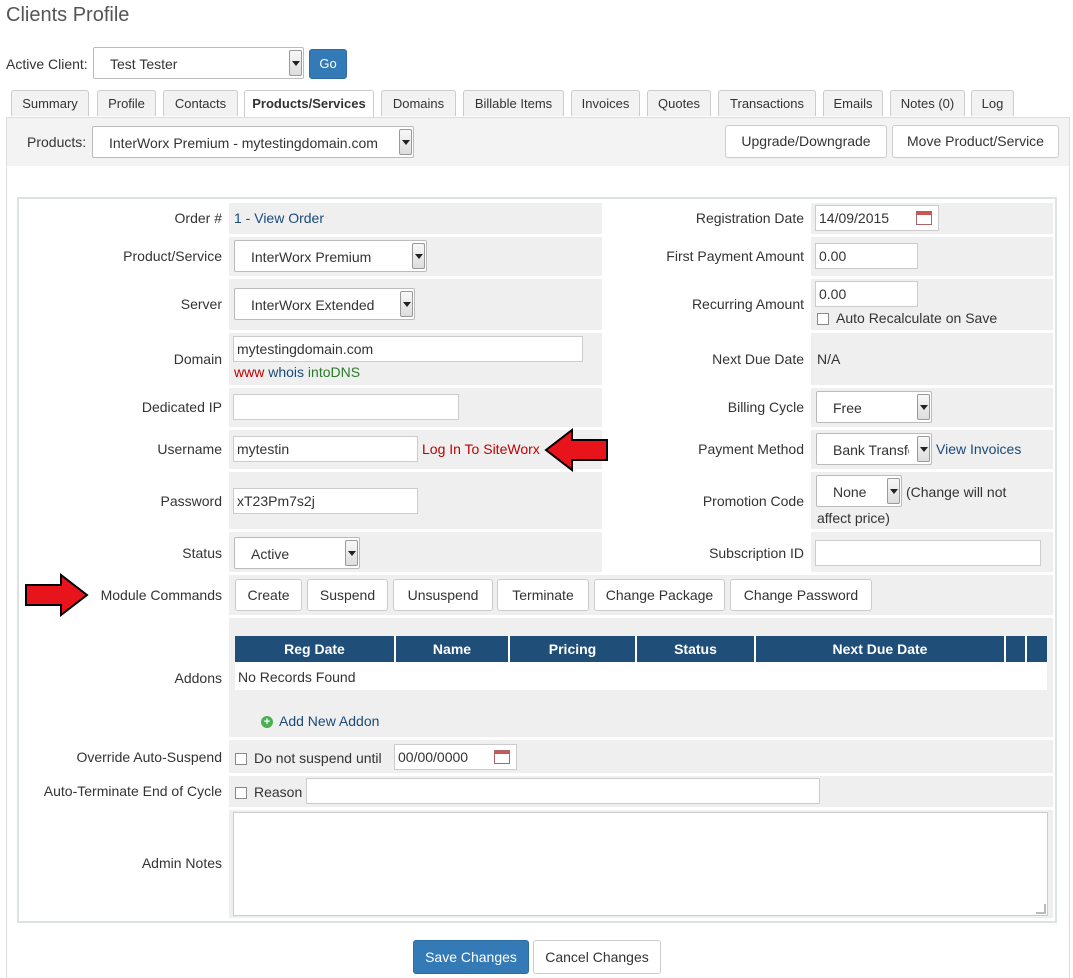  I want to click on autoterm-label: Auto-Terminate End of Cycle, so click(132, 791).